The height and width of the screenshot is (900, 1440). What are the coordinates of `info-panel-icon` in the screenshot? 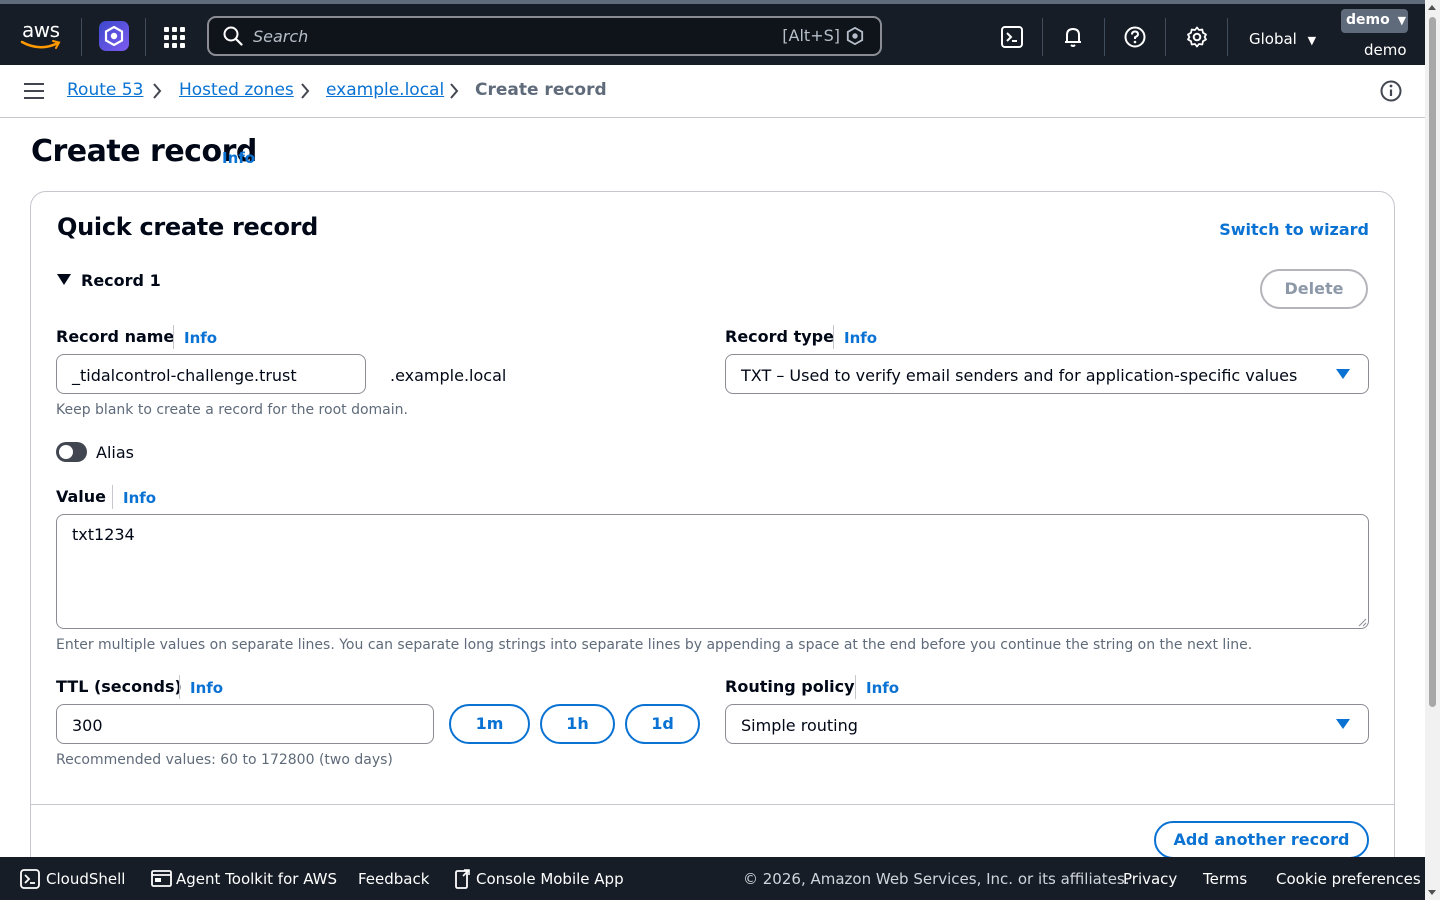 It's located at (1391, 91).